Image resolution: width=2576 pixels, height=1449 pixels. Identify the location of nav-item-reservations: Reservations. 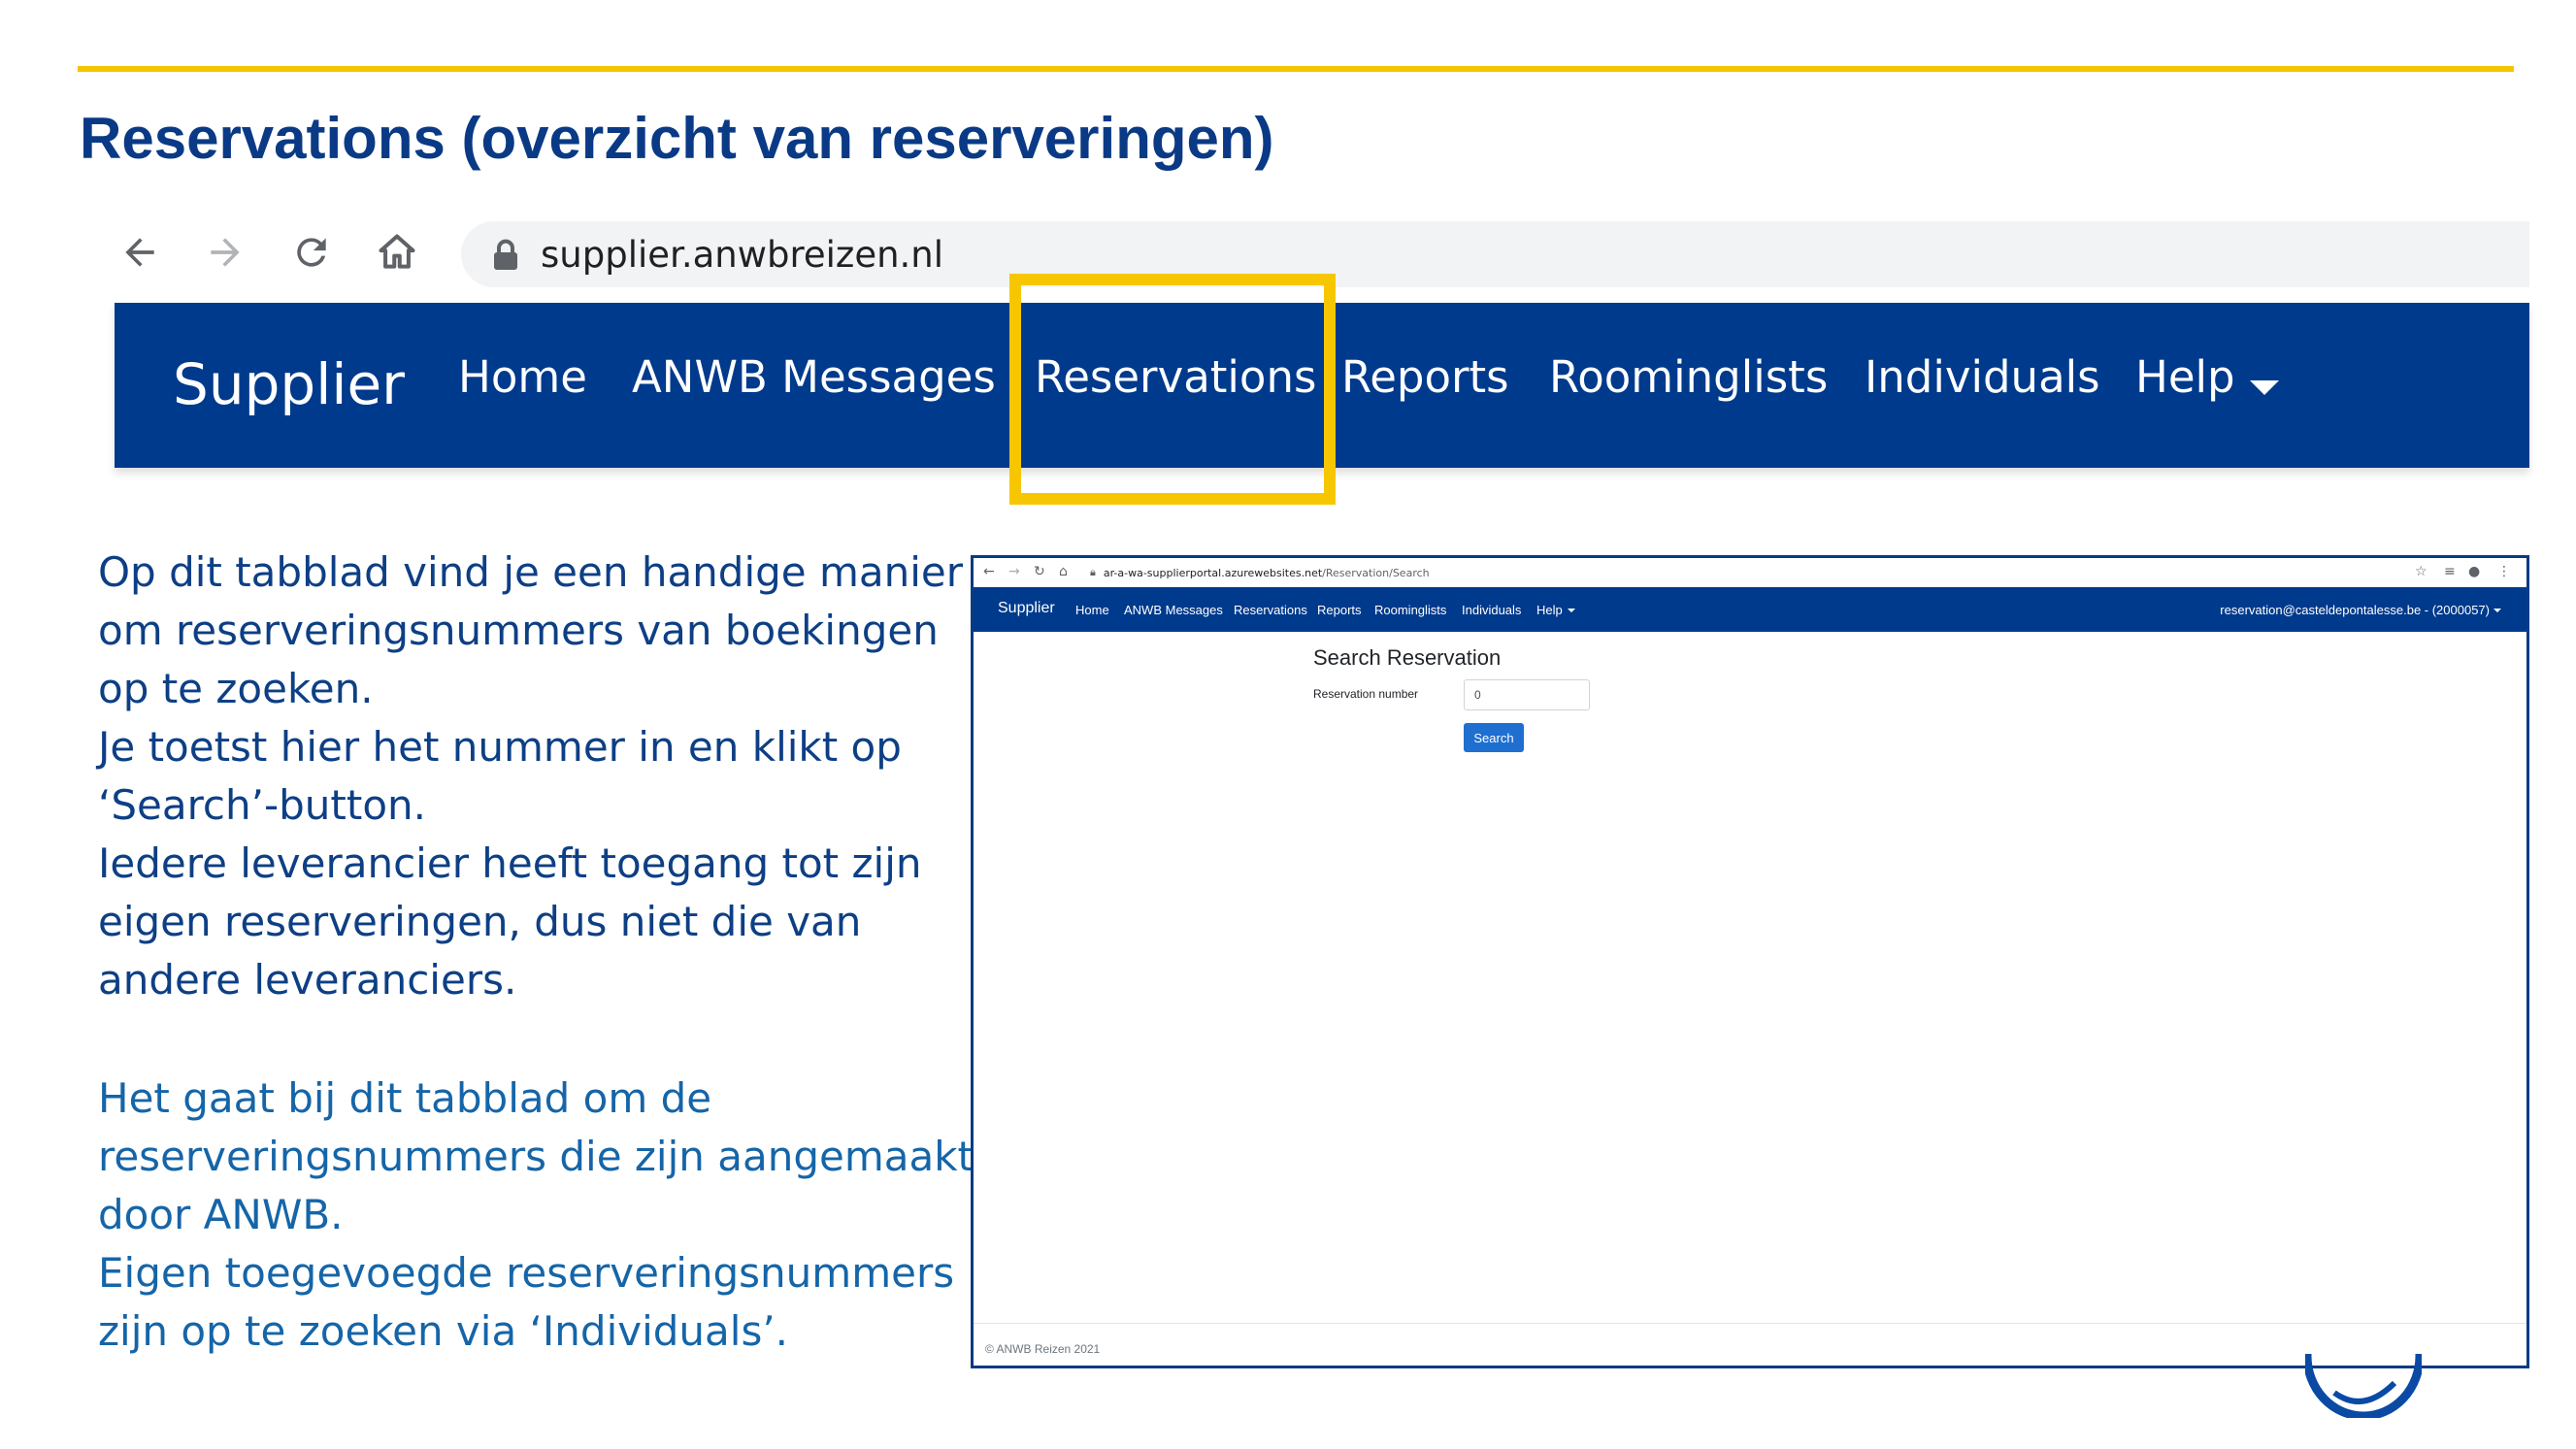
(1270, 610).